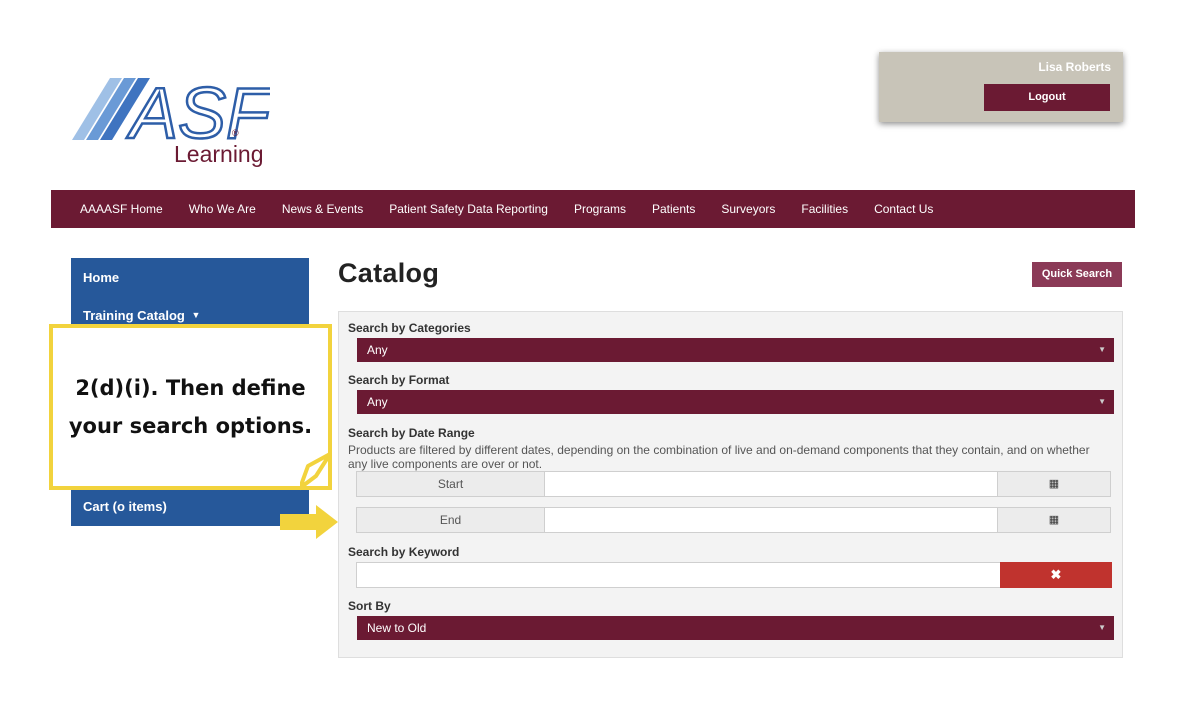  What do you see at coordinates (1077, 274) in the screenshot?
I see `quick-search-button: Quick Search` at bounding box center [1077, 274].